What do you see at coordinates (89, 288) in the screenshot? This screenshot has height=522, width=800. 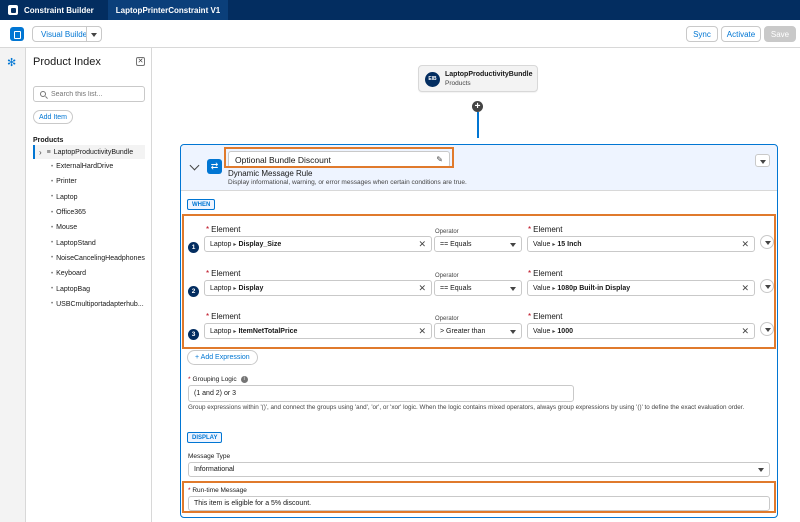 I see `list-item: LaptopBag` at bounding box center [89, 288].